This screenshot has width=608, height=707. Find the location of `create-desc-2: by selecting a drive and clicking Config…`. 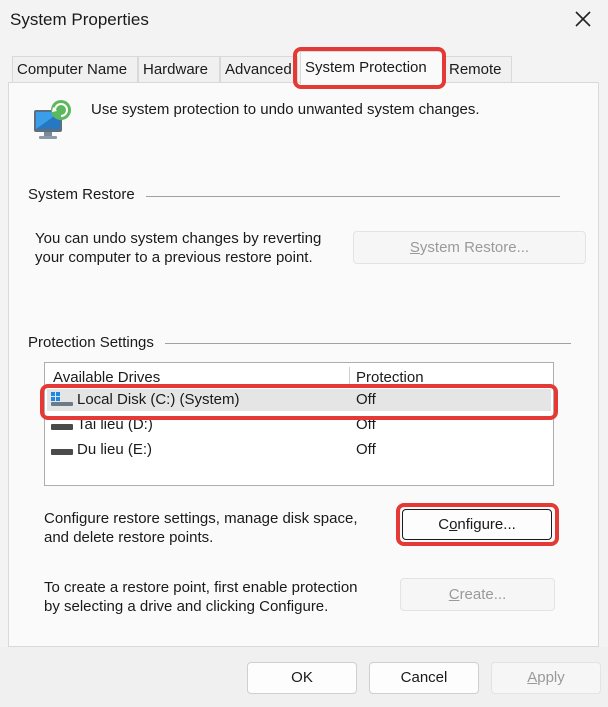

create-desc-2: by selecting a drive and clicking Config… is located at coordinates (186, 606).